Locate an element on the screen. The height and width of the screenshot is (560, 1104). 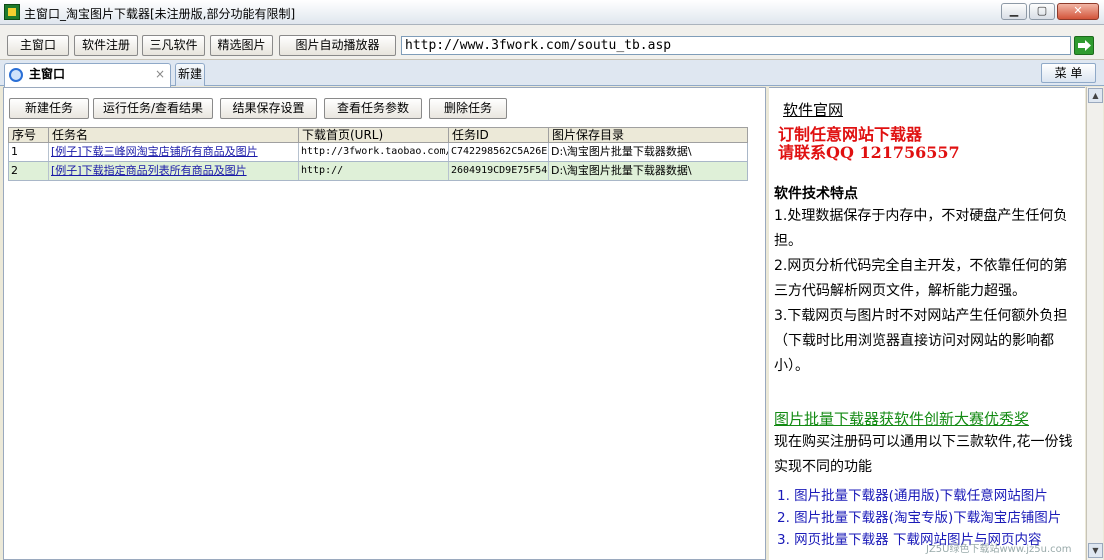
col-header-url: 下载首页(URL) is located at coordinates (374, 135).